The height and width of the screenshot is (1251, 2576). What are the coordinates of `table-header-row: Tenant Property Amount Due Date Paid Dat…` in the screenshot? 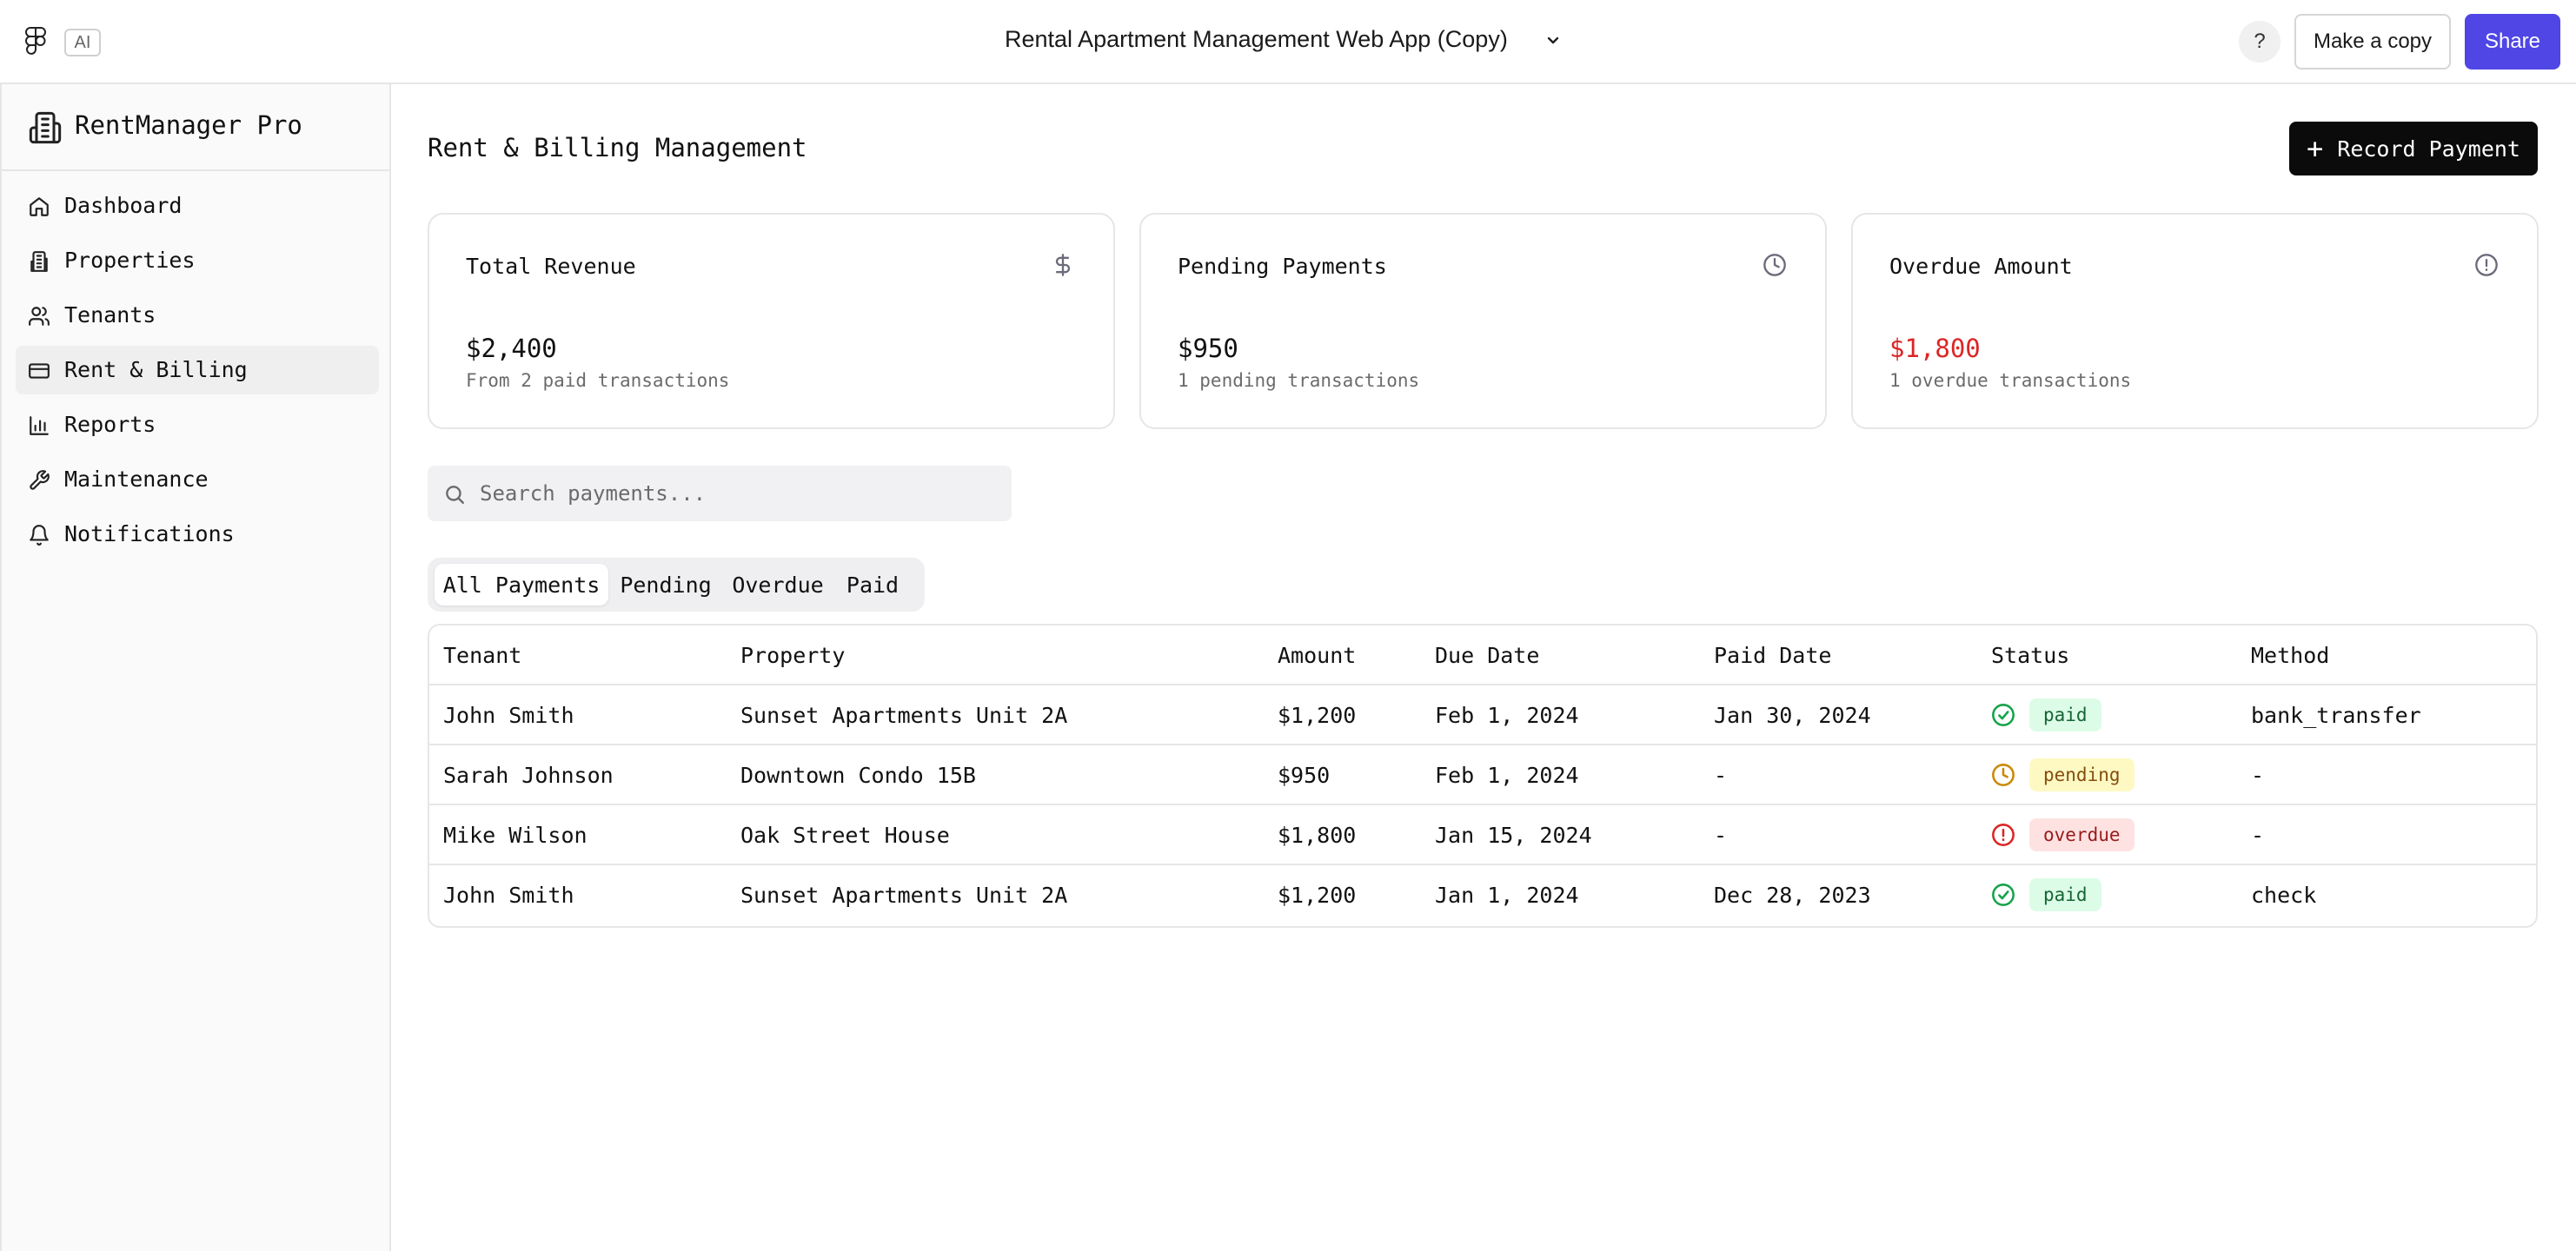 It's located at (1482, 655).